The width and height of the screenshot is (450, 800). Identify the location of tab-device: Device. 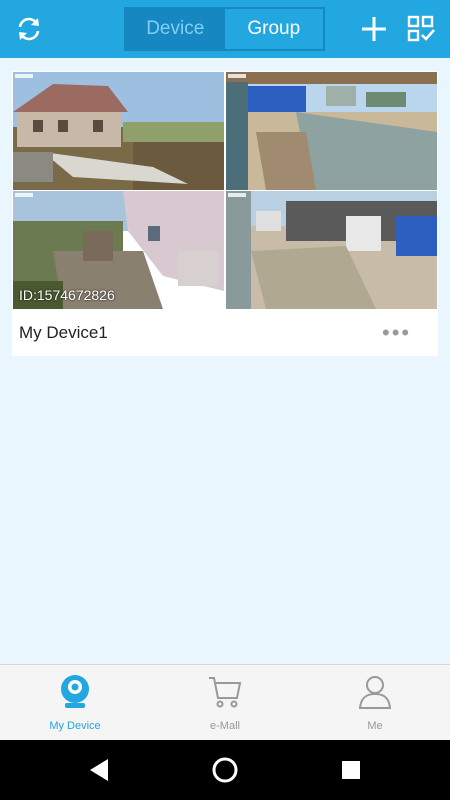
(175, 29).